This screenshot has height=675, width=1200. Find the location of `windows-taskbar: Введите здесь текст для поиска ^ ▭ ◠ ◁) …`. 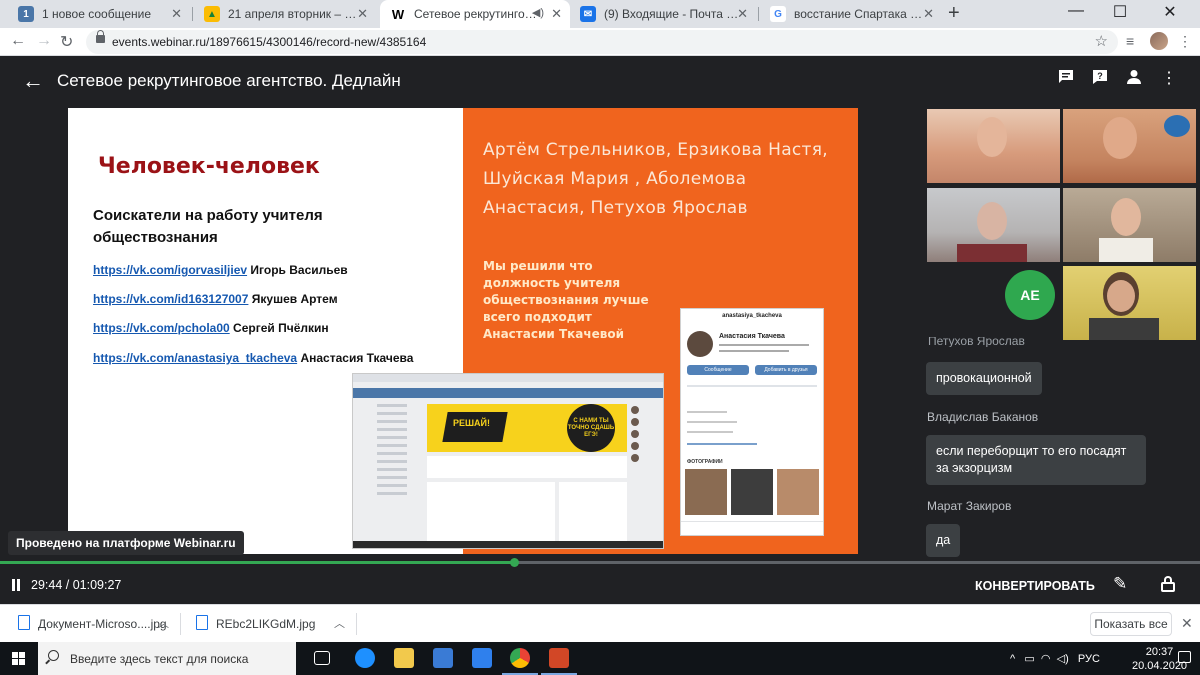

windows-taskbar: Введите здесь текст для поиска ^ ▭ ◠ ◁) … is located at coordinates (600, 658).